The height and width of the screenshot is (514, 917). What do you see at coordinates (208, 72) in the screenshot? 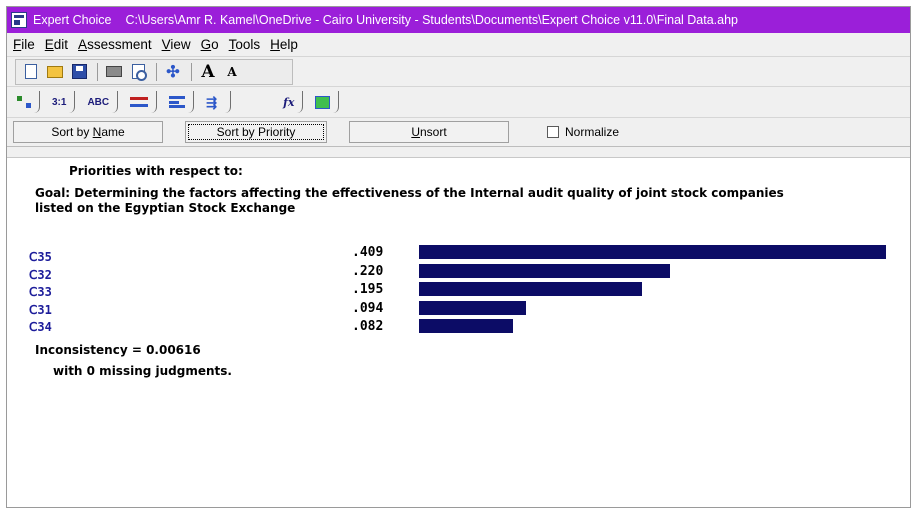
I see `font-larger-icon: A` at bounding box center [208, 72].